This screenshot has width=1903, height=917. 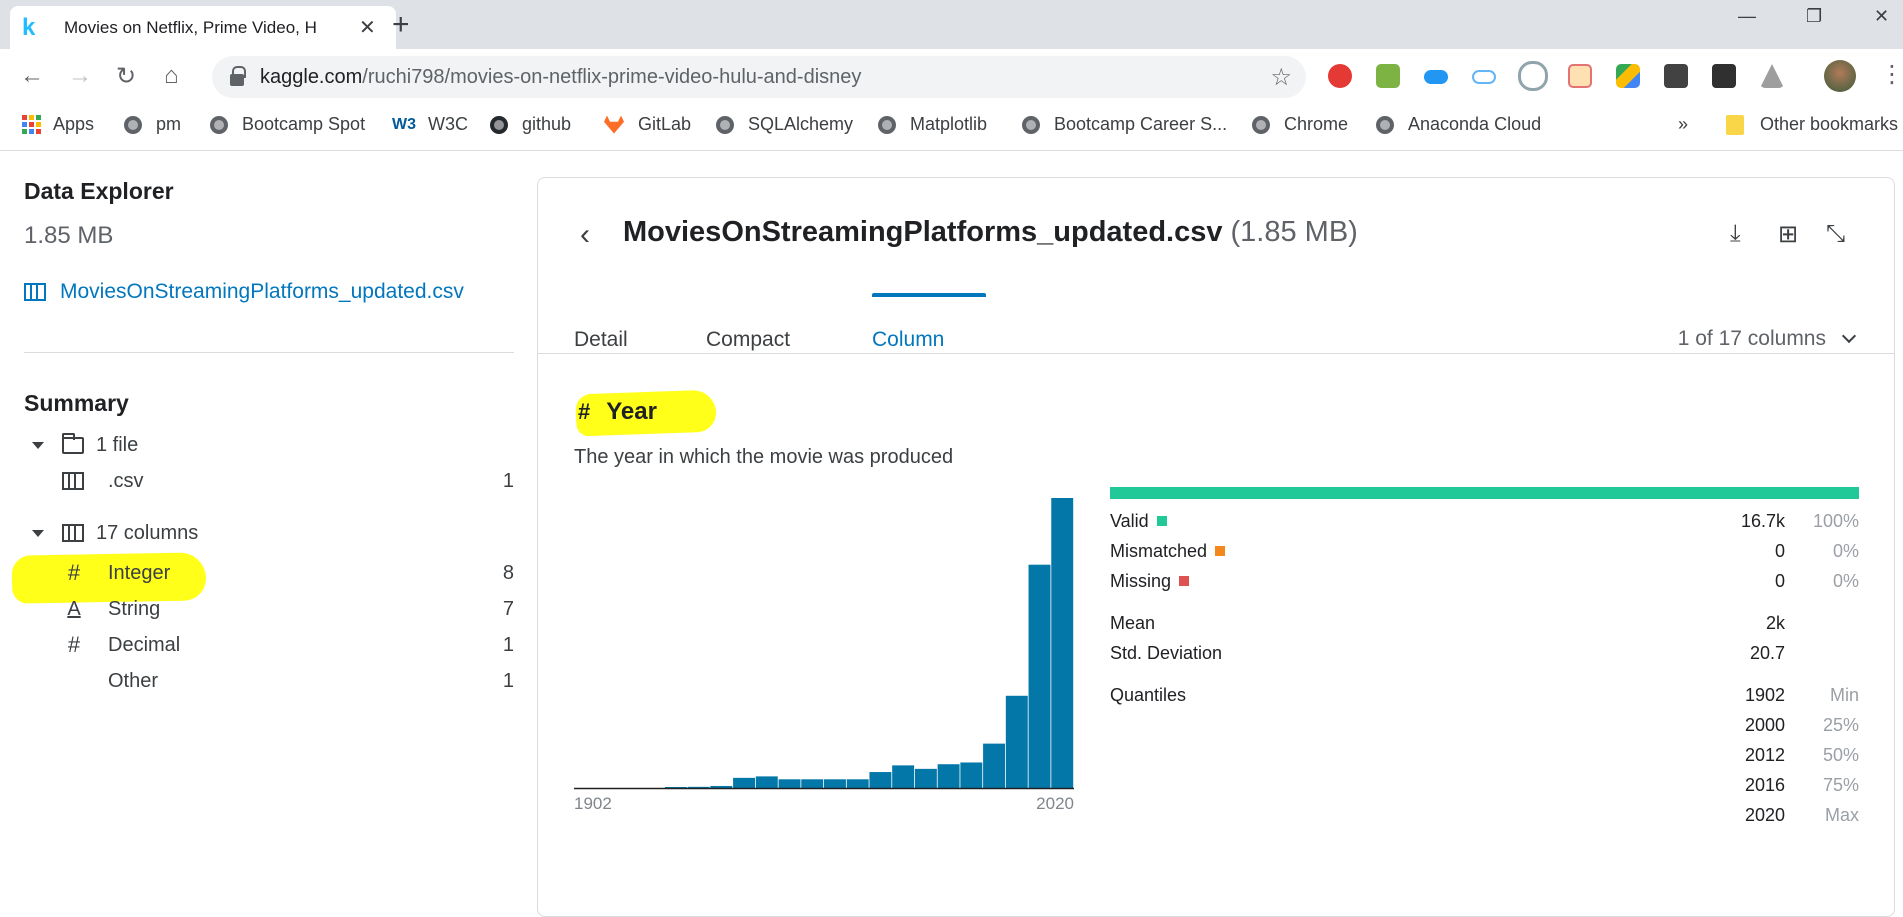 I want to click on column-selector-label: 1 of 17 columns, so click(x=1751, y=338).